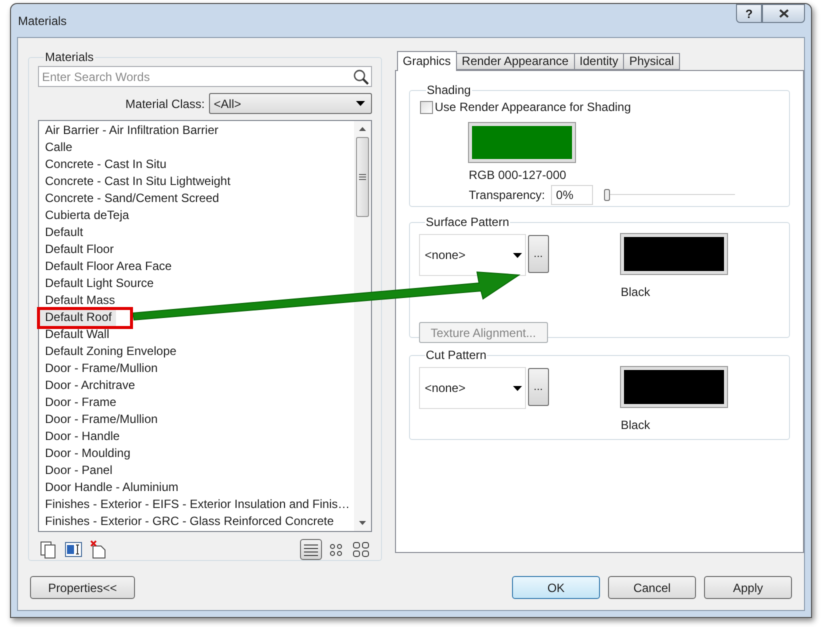  I want to click on scroll-down-icon, so click(362, 523).